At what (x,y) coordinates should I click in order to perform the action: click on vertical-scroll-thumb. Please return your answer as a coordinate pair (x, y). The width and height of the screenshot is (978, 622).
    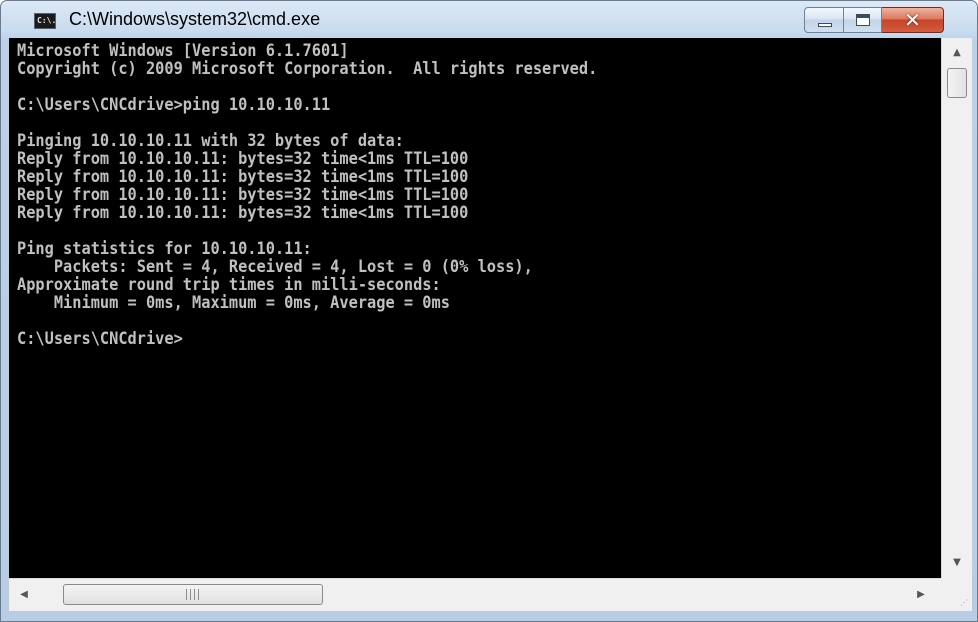
    Looking at the image, I should click on (957, 83).